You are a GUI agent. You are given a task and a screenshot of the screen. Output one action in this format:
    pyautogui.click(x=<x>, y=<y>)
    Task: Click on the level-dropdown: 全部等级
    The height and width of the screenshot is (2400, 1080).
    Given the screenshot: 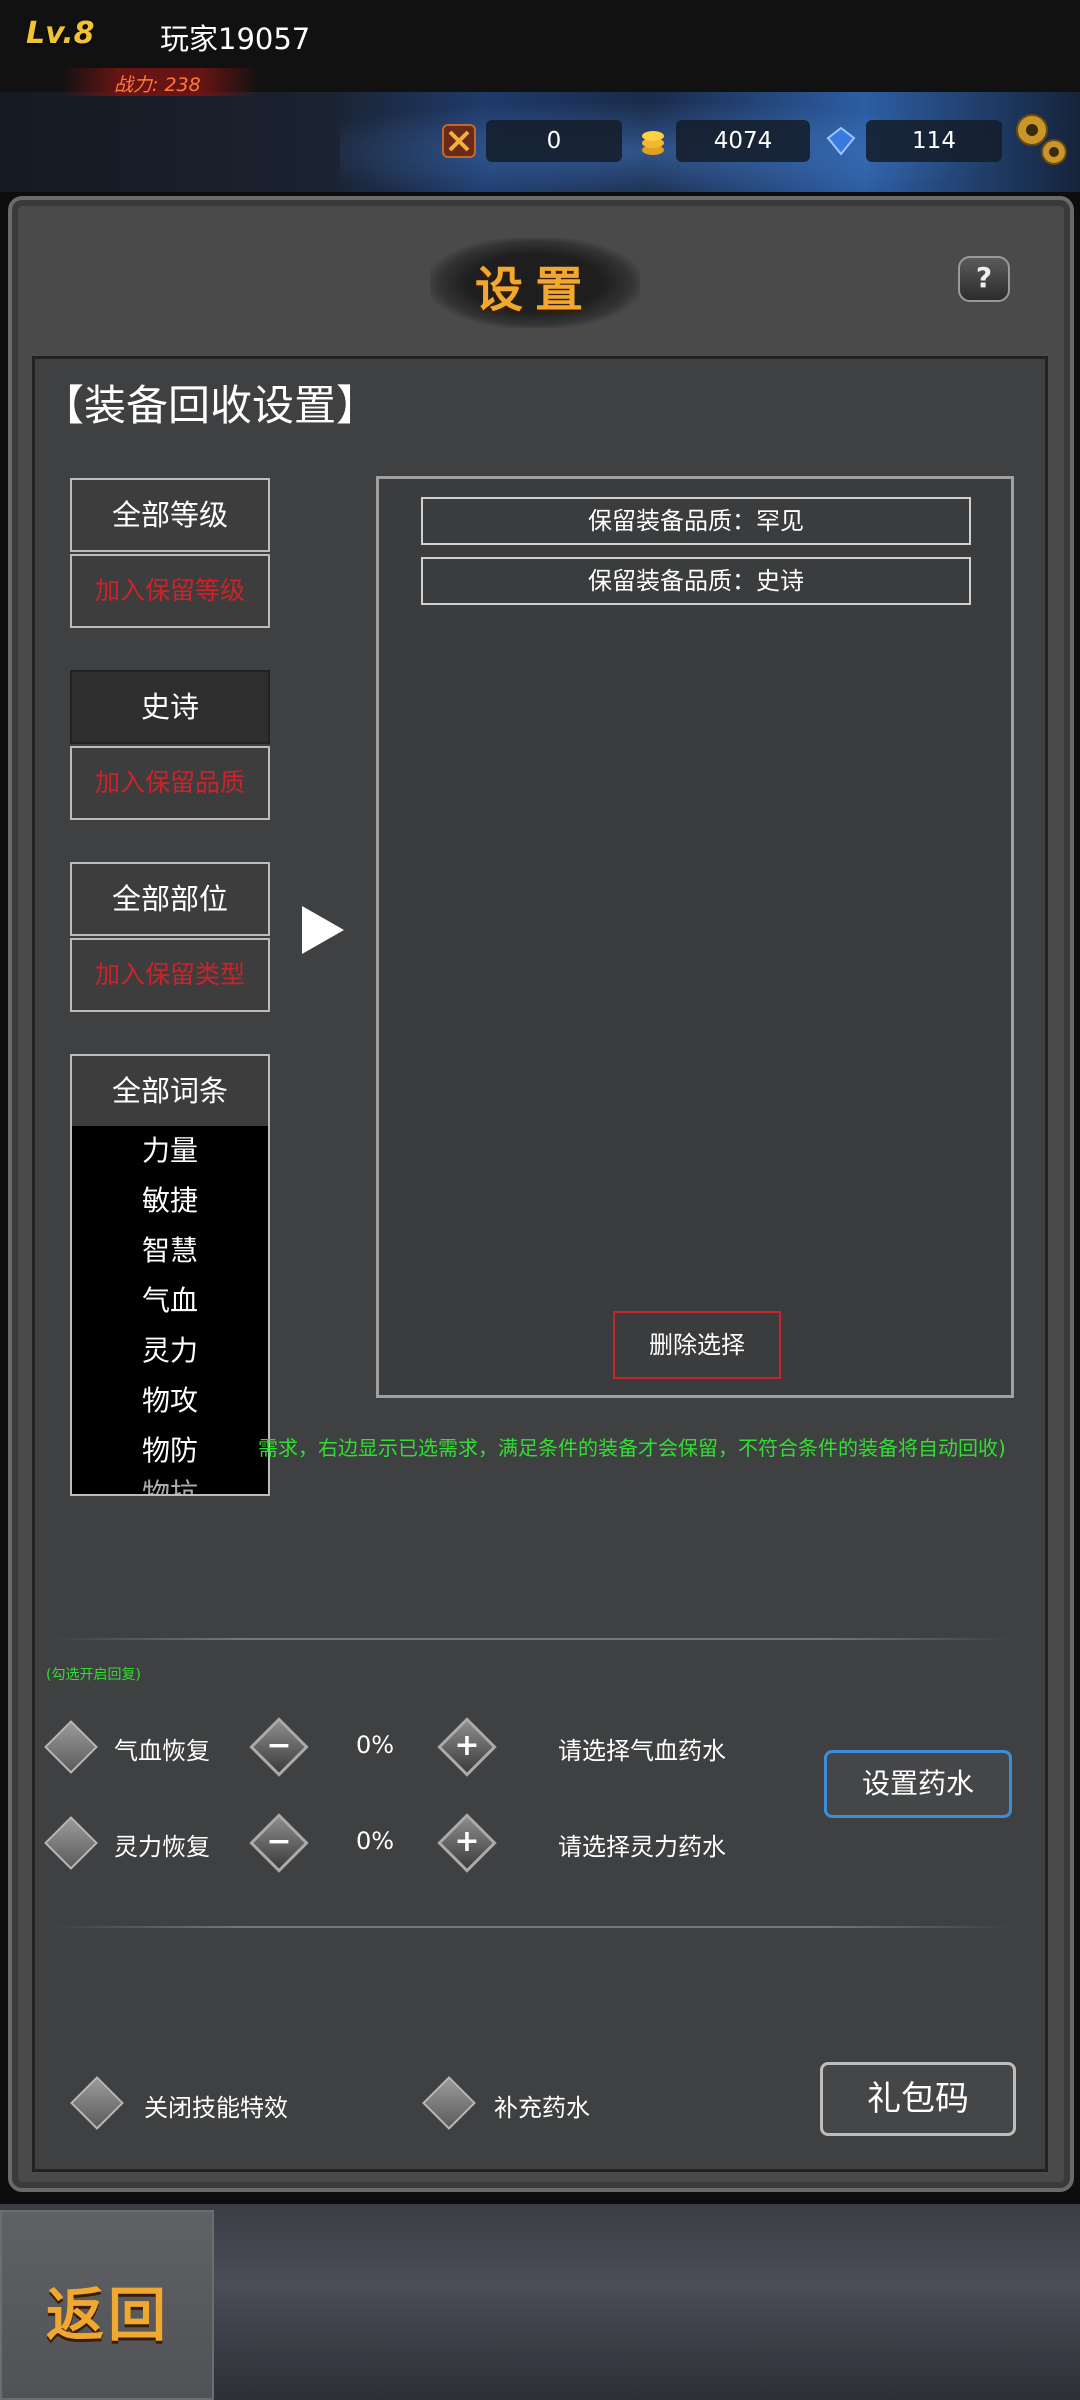 What is the action you would take?
    pyautogui.click(x=170, y=515)
    